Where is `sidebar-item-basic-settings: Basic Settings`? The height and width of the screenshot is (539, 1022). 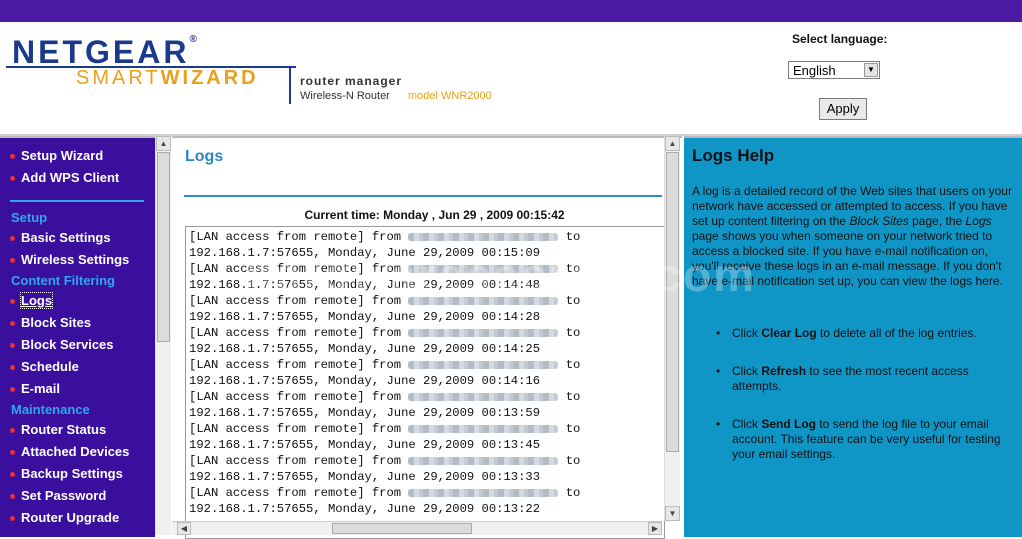
sidebar-item-basic-settings: Basic Settings is located at coordinates (60, 237).